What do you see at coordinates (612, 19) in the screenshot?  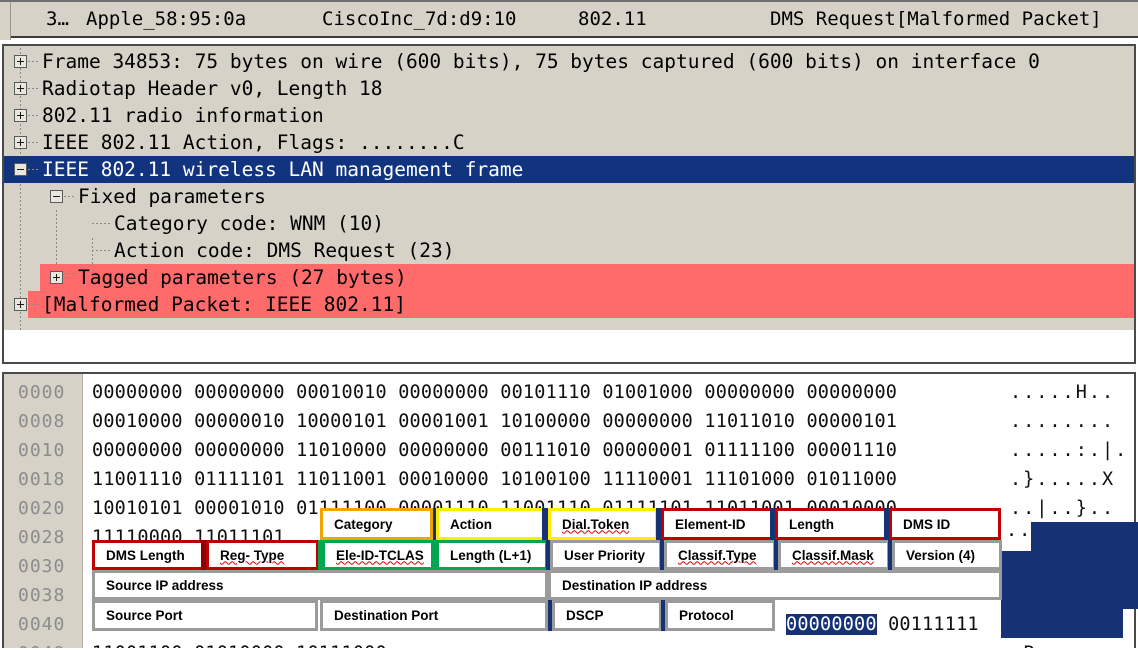 I see `packet-protocol-cell: 802.11` at bounding box center [612, 19].